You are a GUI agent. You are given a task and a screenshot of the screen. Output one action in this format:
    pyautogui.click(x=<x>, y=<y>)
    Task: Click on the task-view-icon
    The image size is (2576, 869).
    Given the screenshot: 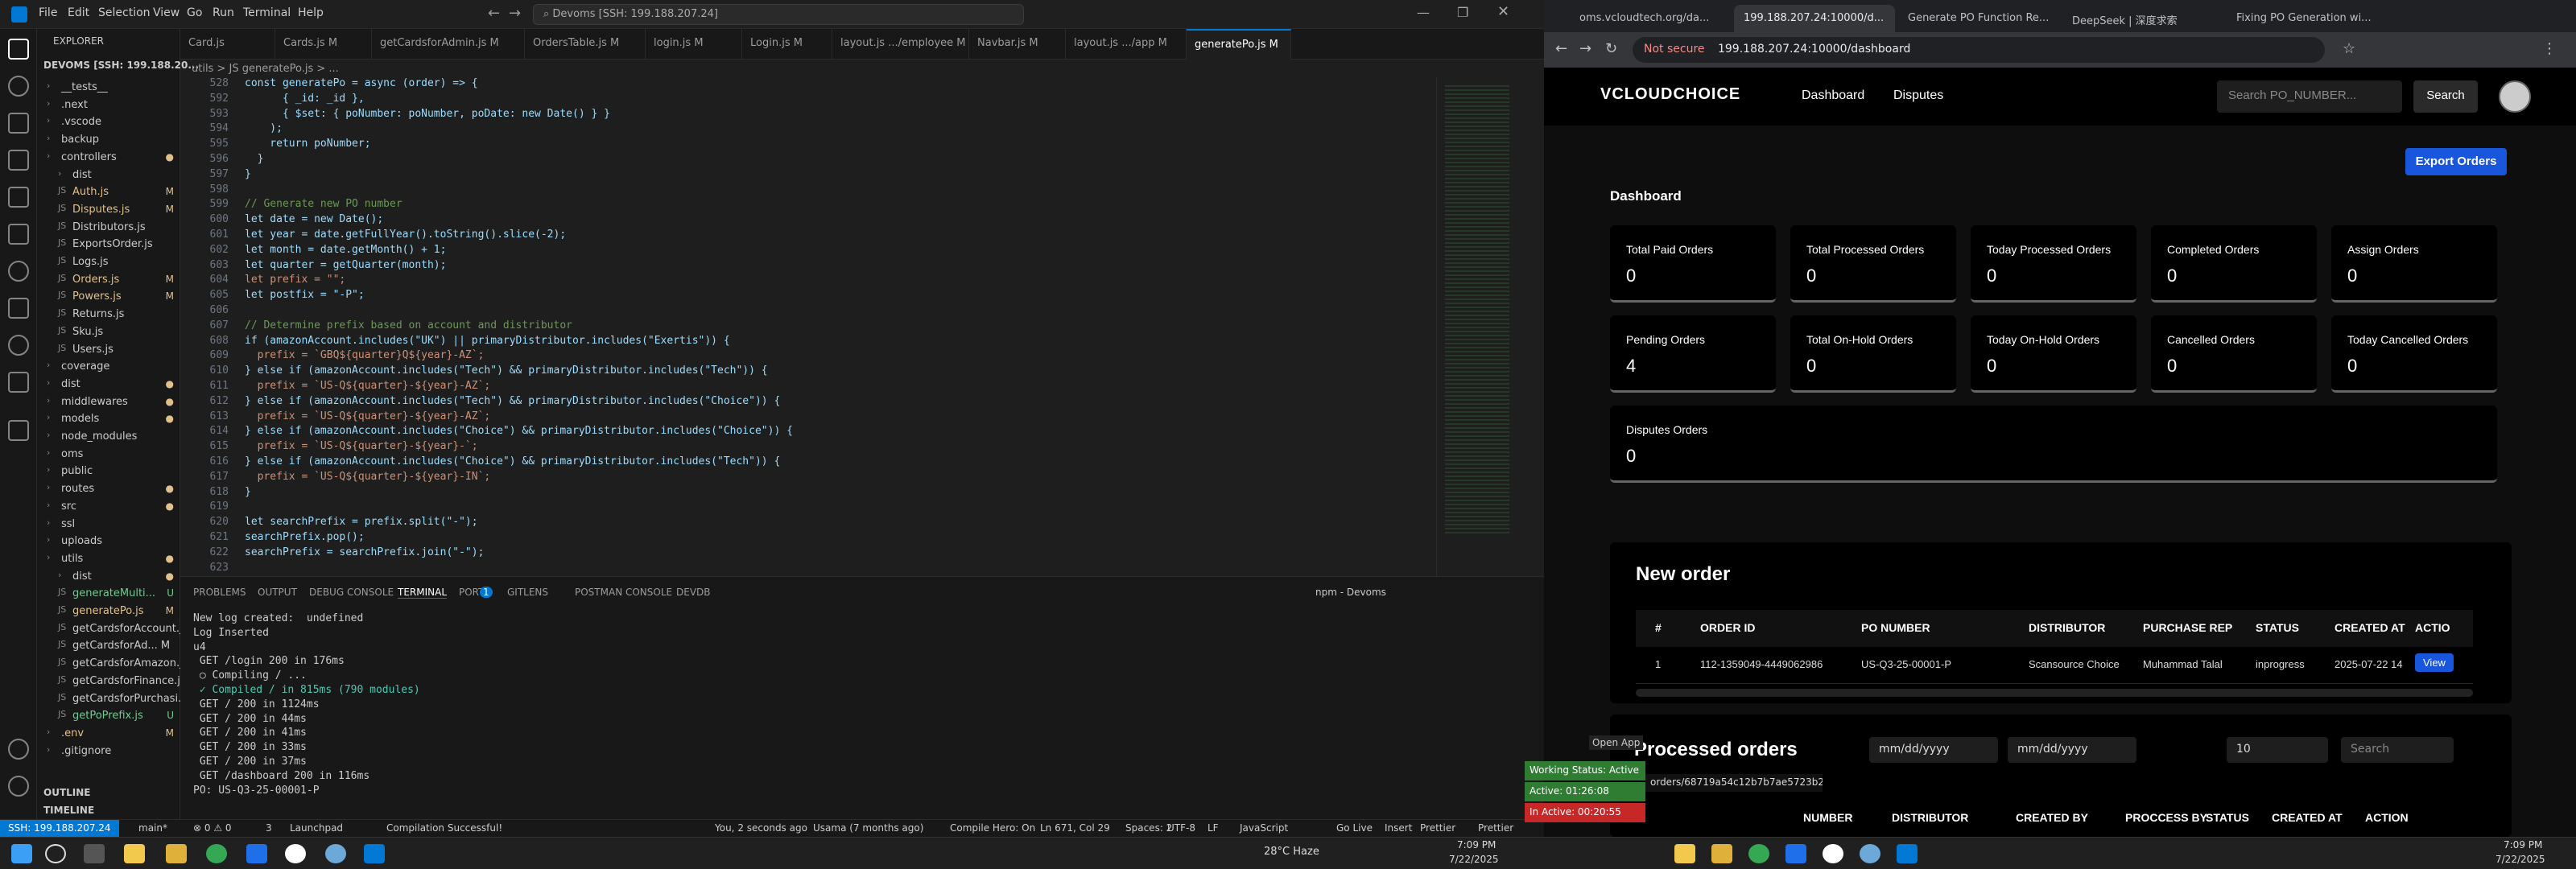 What is the action you would take?
    pyautogui.click(x=94, y=853)
    